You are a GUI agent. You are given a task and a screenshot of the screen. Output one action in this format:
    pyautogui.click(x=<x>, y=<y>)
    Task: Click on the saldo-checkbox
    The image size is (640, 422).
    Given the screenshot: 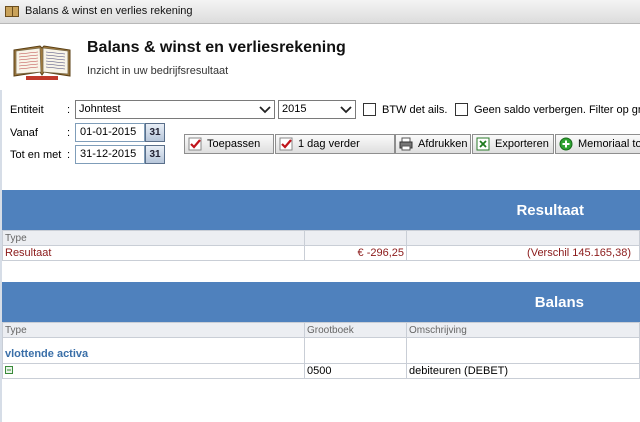 What is the action you would take?
    pyautogui.click(x=461, y=109)
    